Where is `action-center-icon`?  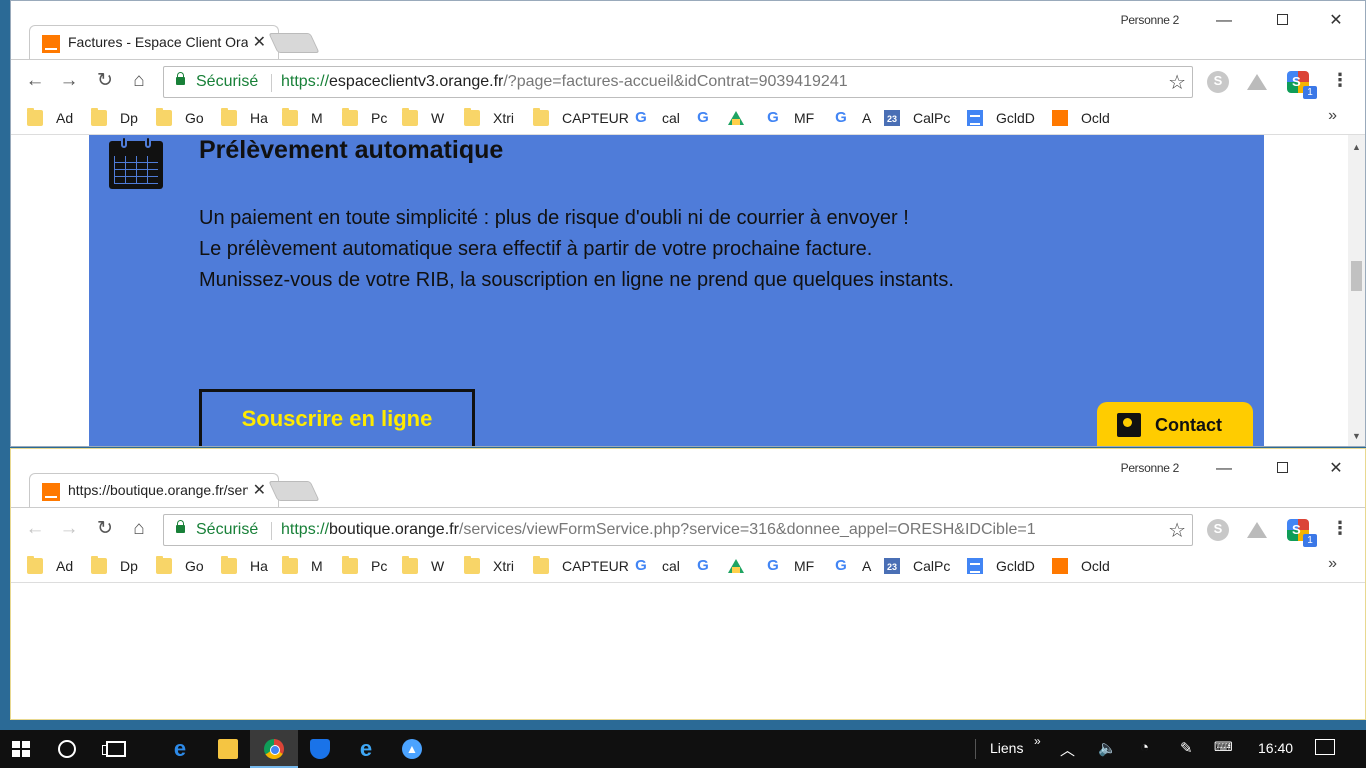
action-center-icon is located at coordinates (1325, 747).